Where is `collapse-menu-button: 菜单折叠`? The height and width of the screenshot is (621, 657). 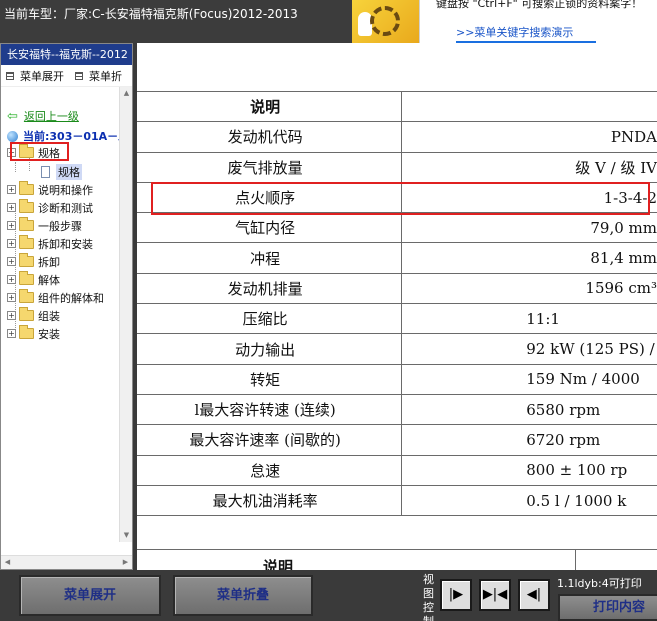
collapse-menu-button: 菜单折叠 is located at coordinates (243, 595).